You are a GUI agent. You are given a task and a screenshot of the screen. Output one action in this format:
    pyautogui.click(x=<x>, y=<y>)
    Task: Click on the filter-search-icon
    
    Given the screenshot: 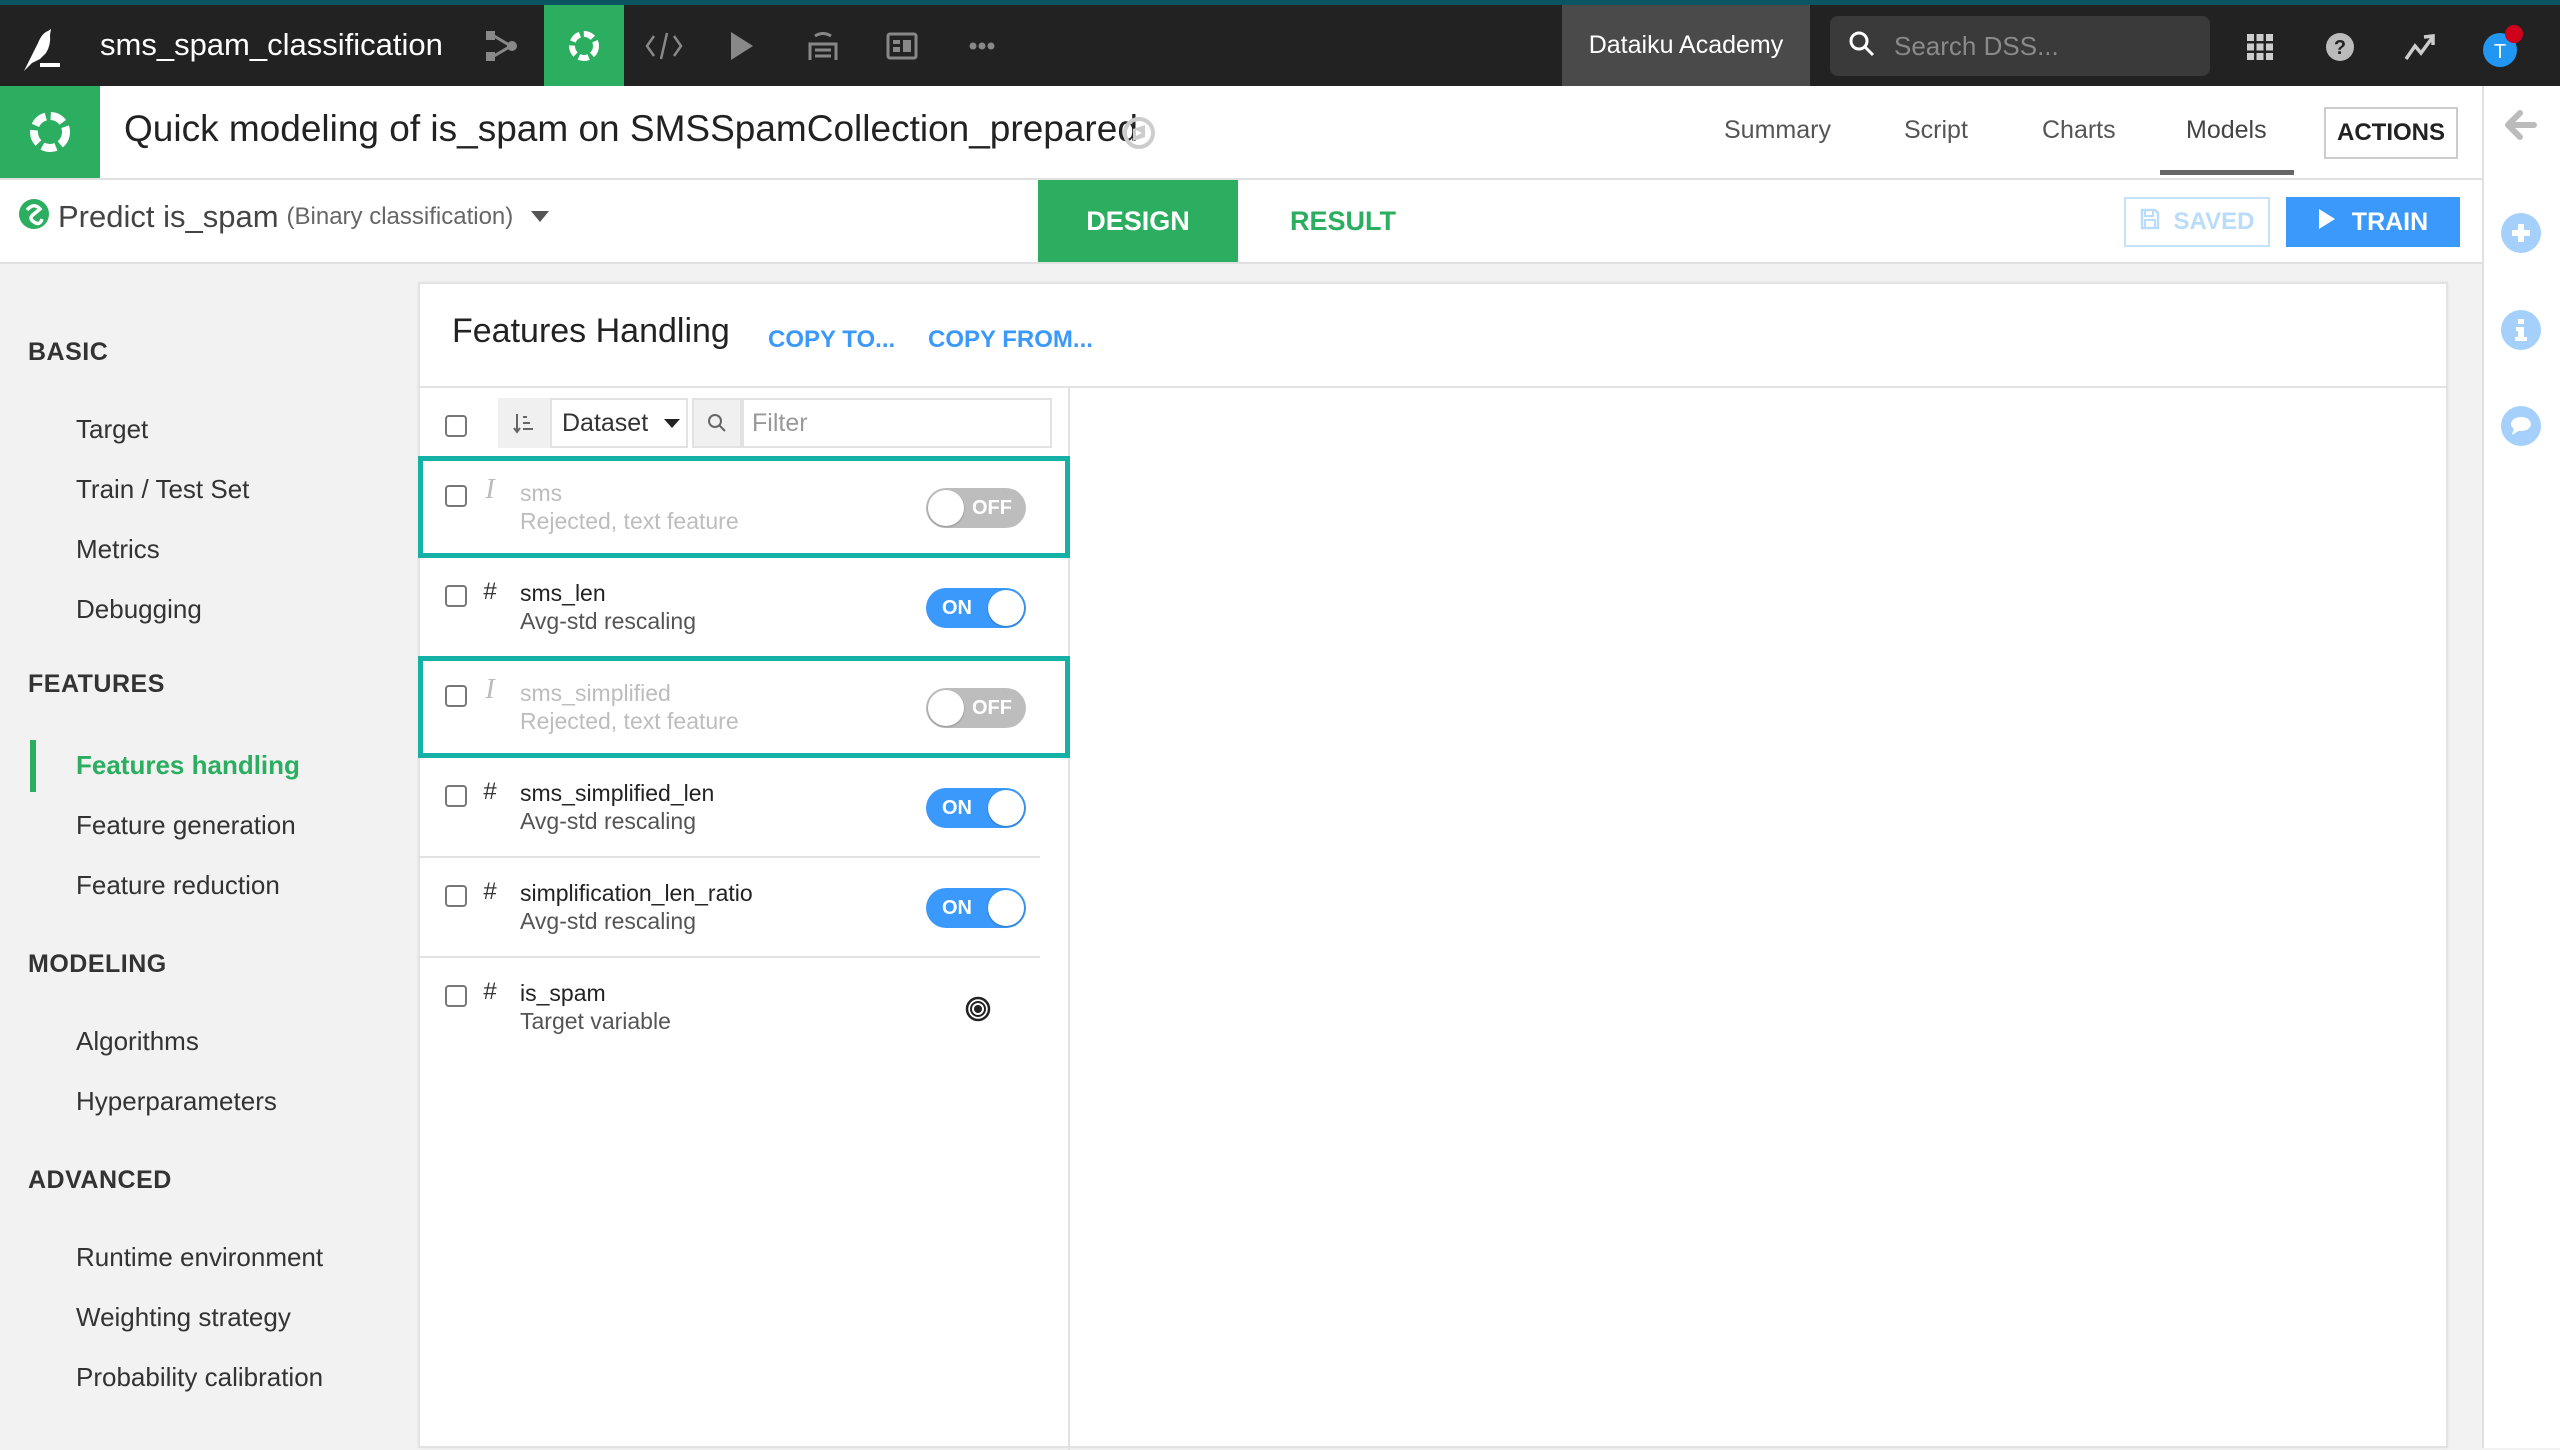 What is the action you would take?
    pyautogui.click(x=717, y=423)
    